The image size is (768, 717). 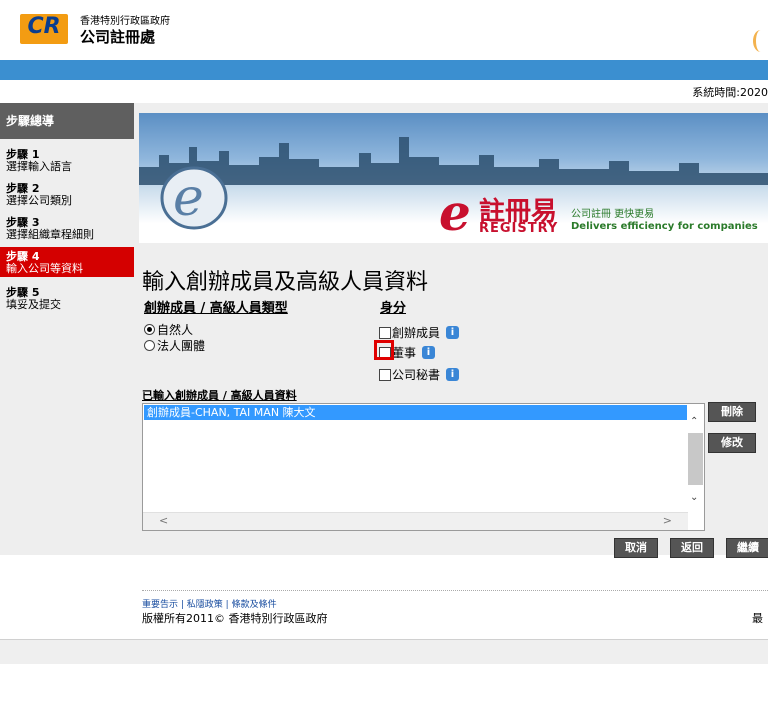 What do you see at coordinates (730, 92) in the screenshot?
I see `system-time: 系統時間:2020` at bounding box center [730, 92].